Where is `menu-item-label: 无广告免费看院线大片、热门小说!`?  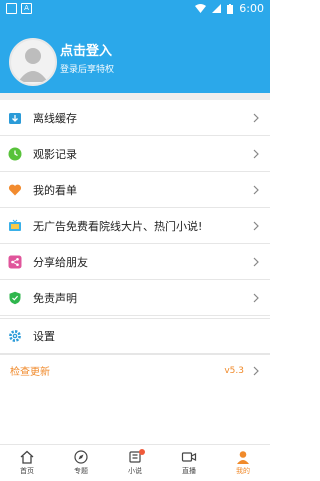
menu-item-label: 无广告免费看院线大片、热门小说! is located at coordinates (118, 226).